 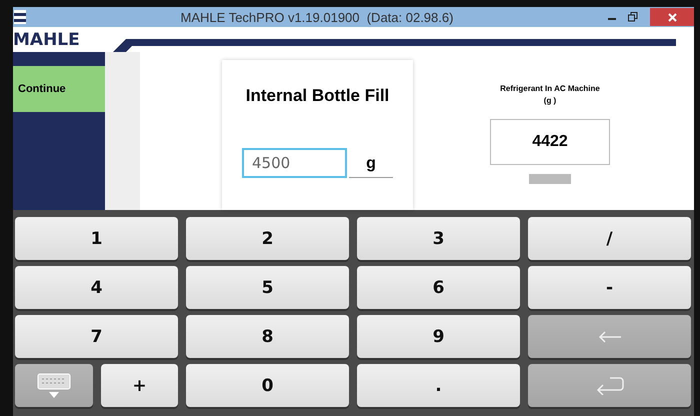 What do you see at coordinates (267, 336) in the screenshot?
I see `keyboard-key: 8` at bounding box center [267, 336].